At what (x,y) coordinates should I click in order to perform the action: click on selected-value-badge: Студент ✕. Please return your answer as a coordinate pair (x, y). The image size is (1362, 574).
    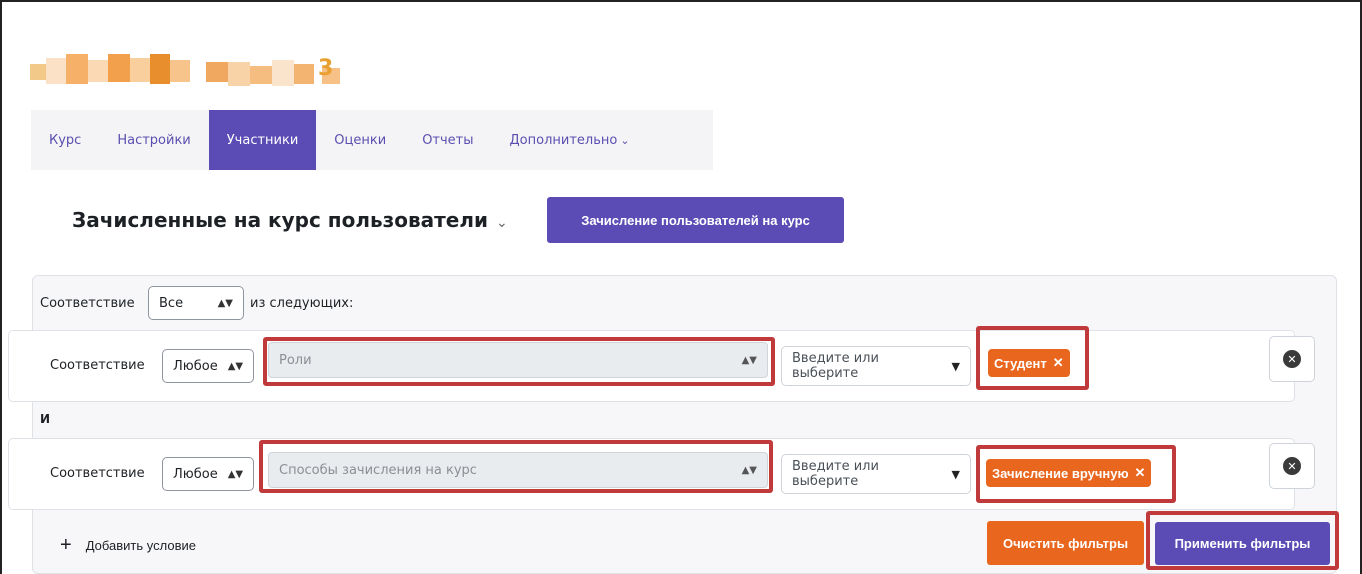
    Looking at the image, I should click on (1029, 363).